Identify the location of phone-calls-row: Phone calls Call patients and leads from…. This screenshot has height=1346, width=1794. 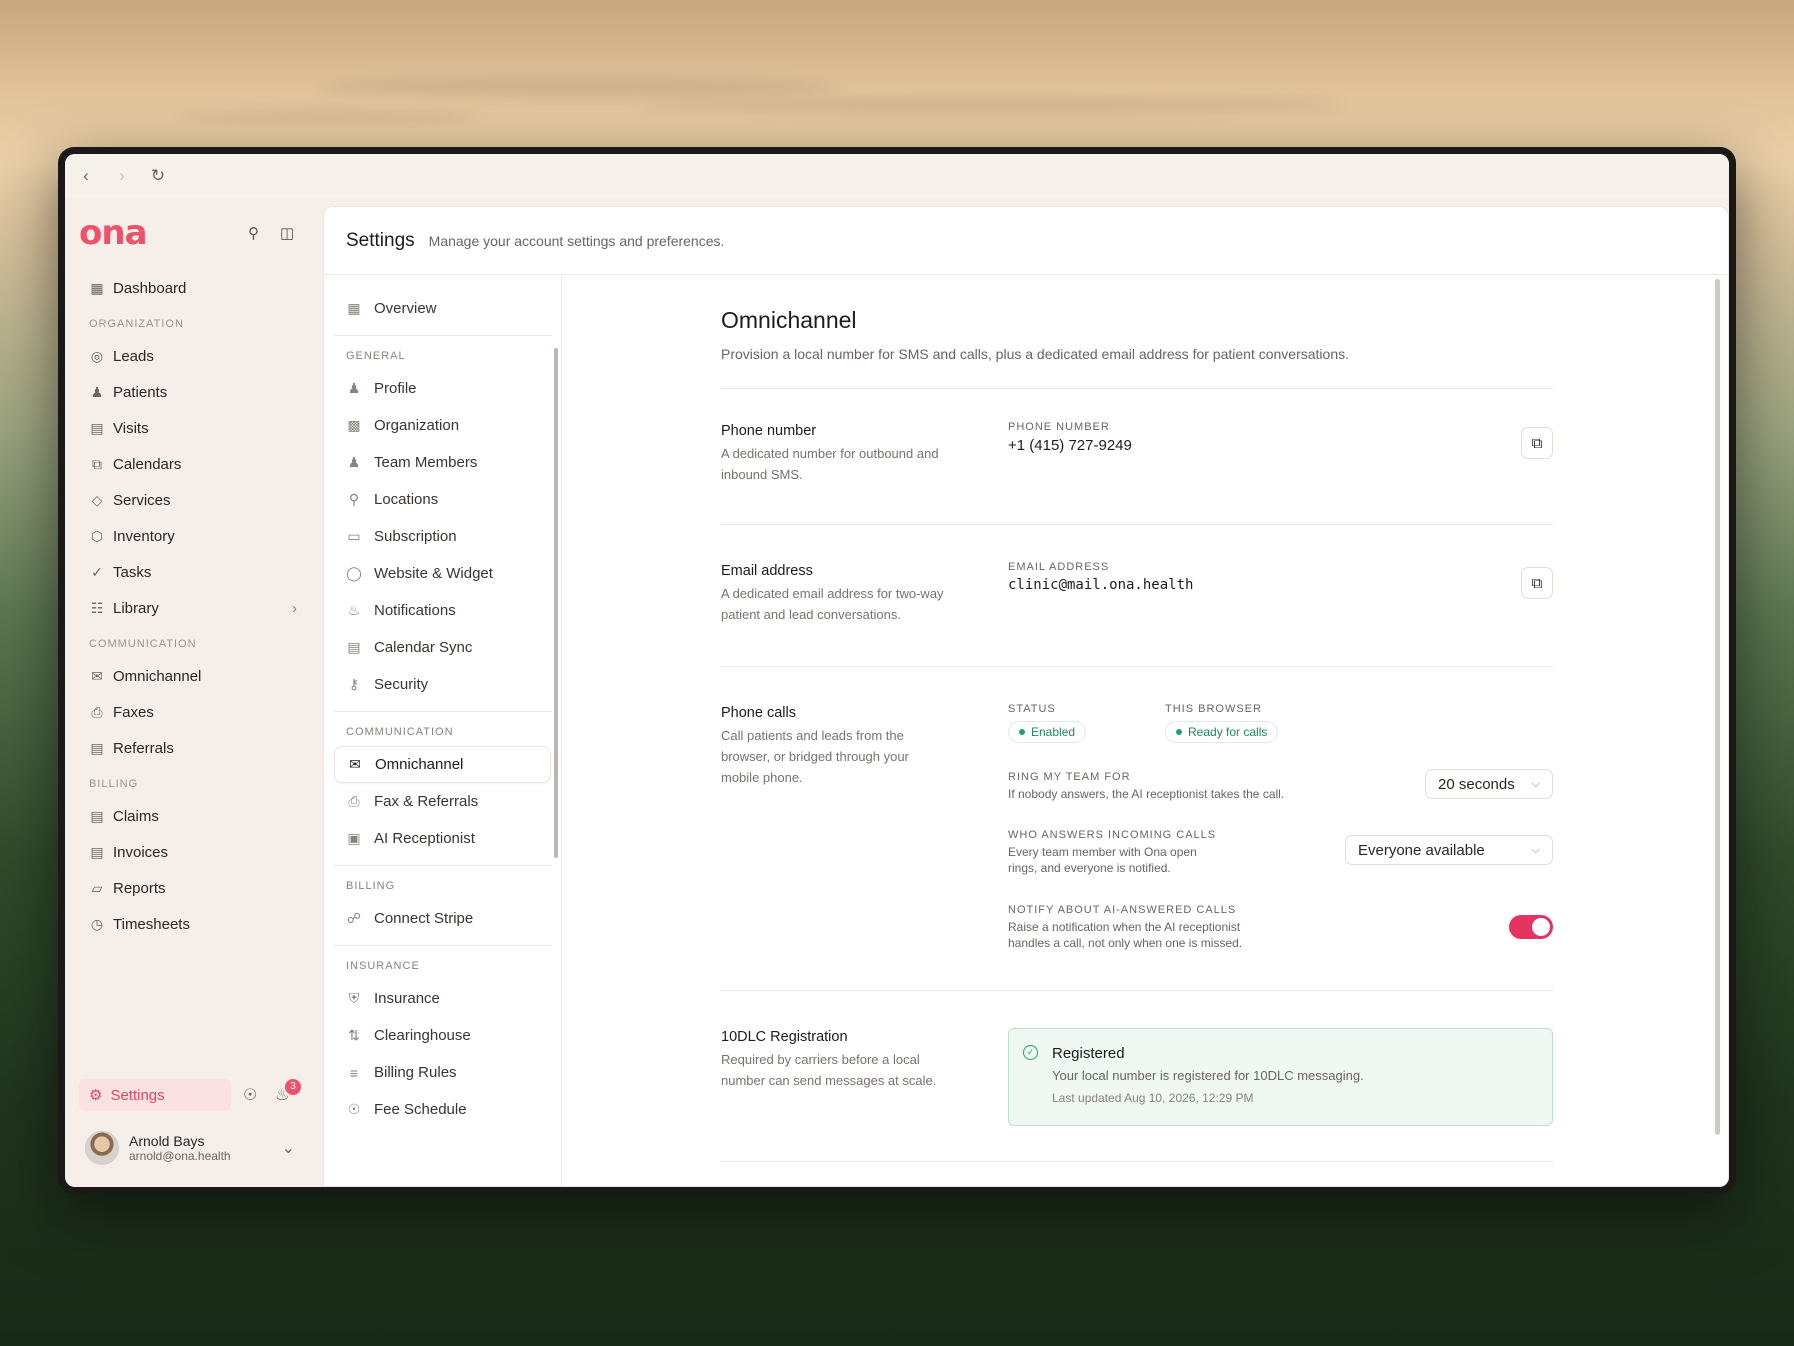
(1137, 828).